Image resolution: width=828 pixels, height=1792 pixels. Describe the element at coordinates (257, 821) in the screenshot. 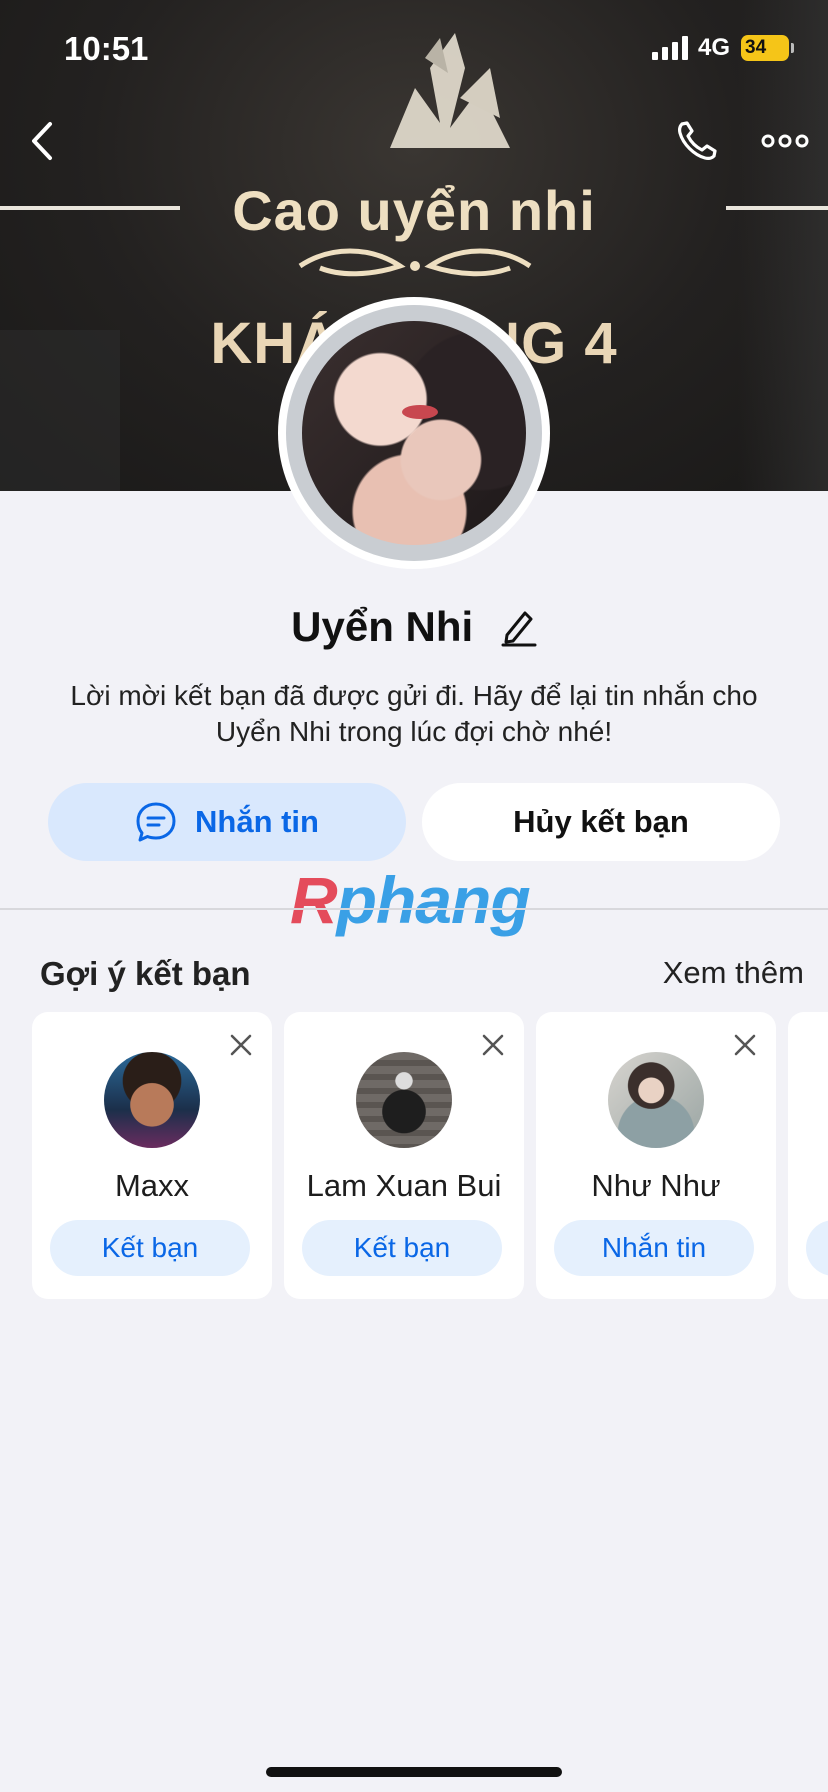

I see `message-button-label: Nhắn tin` at that location.